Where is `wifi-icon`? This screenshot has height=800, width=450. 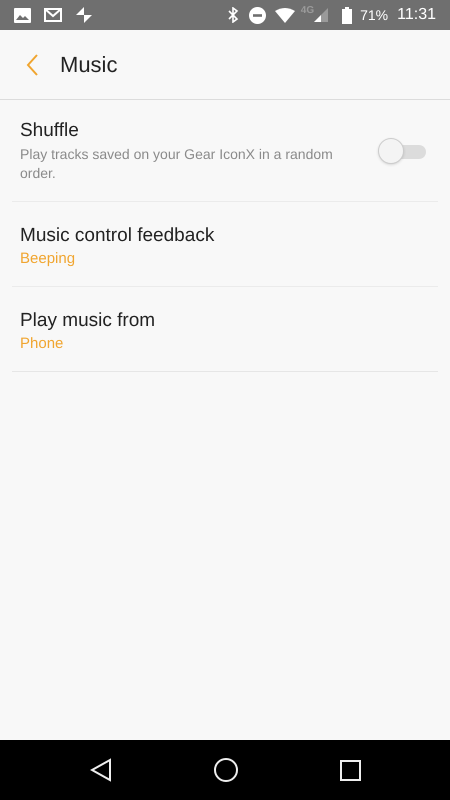 wifi-icon is located at coordinates (284, 15).